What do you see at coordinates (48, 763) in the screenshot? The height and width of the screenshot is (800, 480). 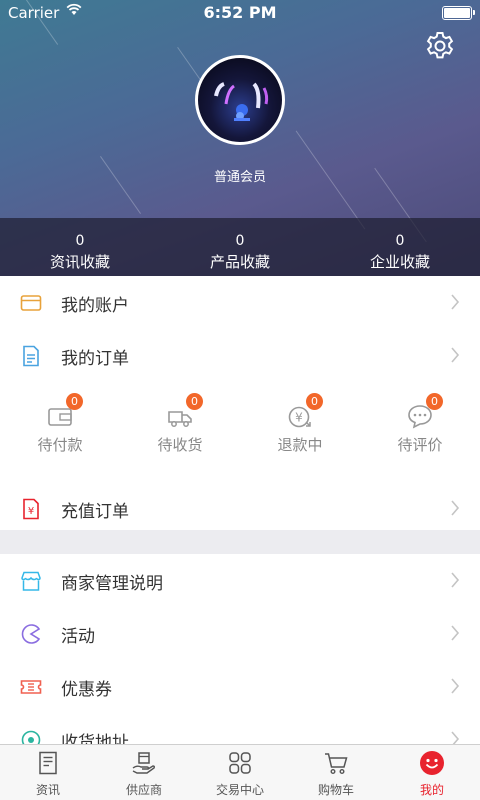 I see `news-icon` at bounding box center [48, 763].